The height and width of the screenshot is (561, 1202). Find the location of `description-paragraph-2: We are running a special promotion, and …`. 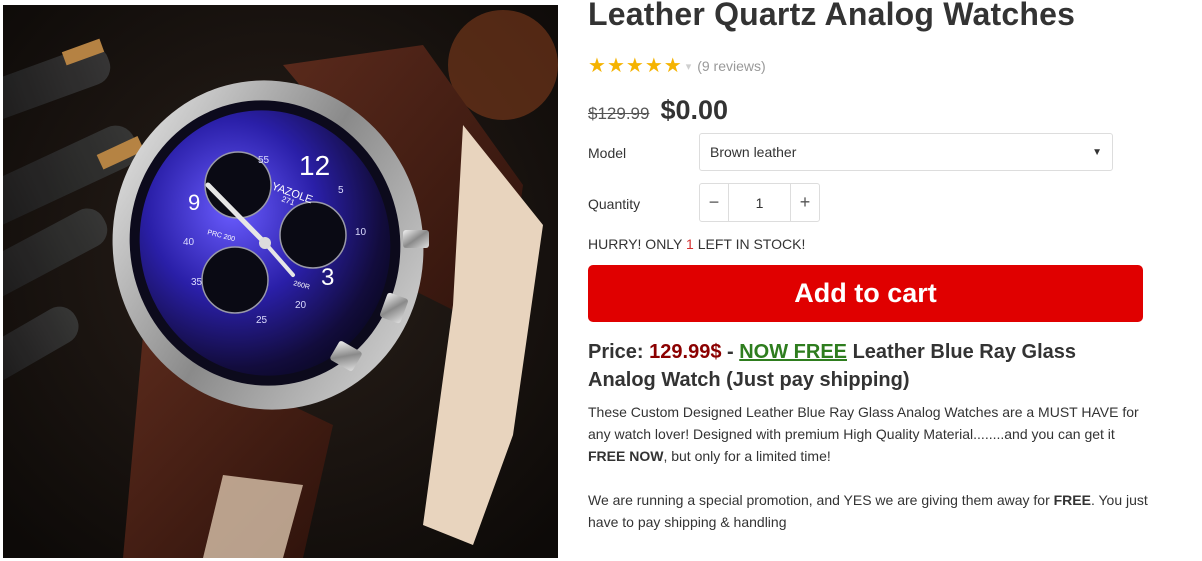

description-paragraph-2: We are running a special promotion, and … is located at coordinates (868, 511).